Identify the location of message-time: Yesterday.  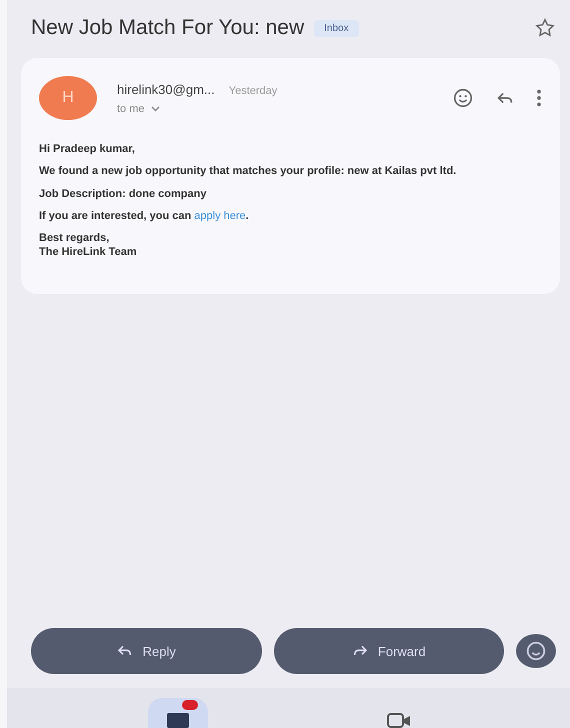
(253, 90).